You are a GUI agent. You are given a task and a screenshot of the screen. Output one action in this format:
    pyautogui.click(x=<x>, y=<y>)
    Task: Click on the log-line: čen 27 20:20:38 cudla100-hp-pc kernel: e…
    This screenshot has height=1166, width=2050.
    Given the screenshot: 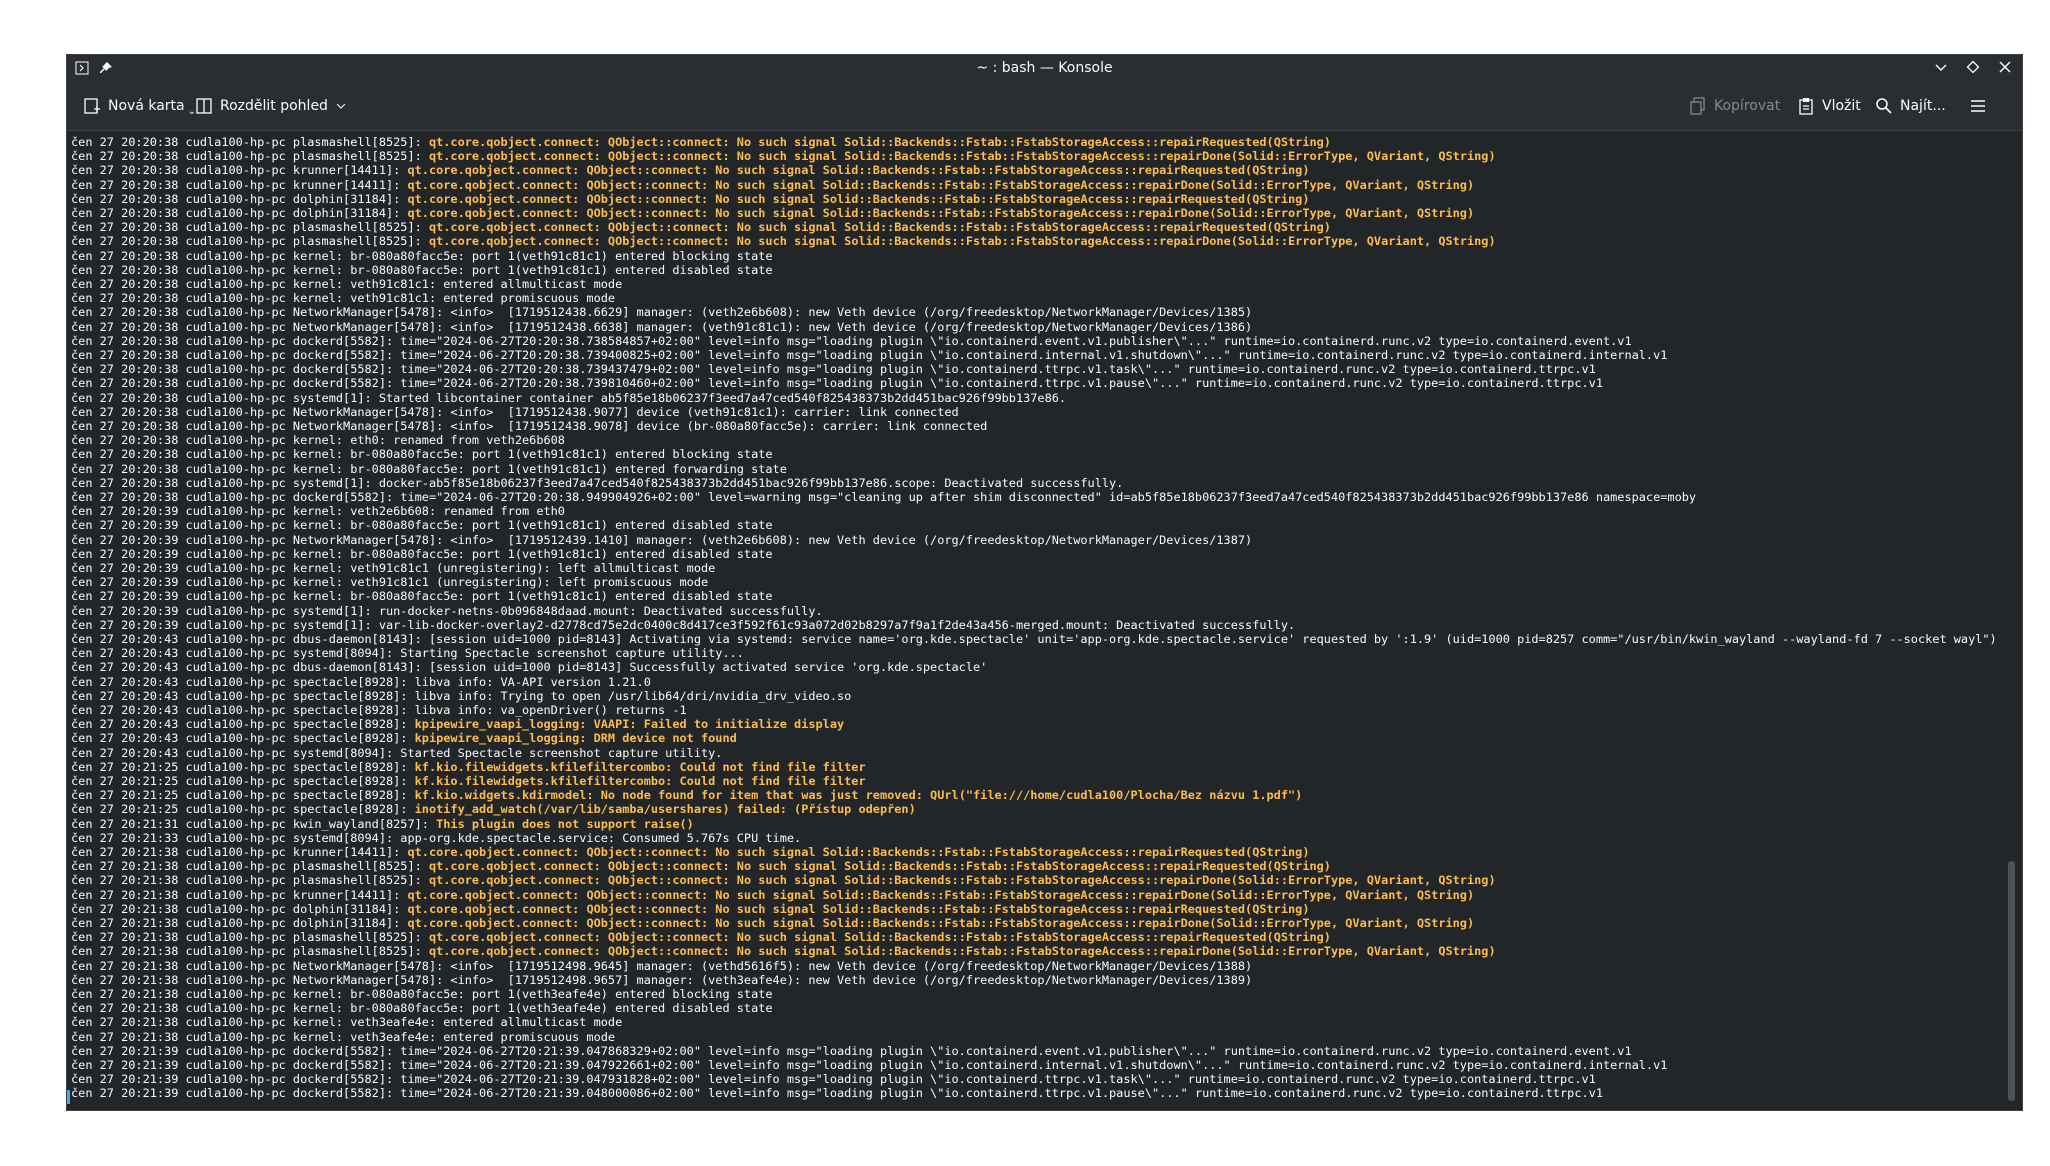 What is the action you would take?
    pyautogui.click(x=318, y=440)
    